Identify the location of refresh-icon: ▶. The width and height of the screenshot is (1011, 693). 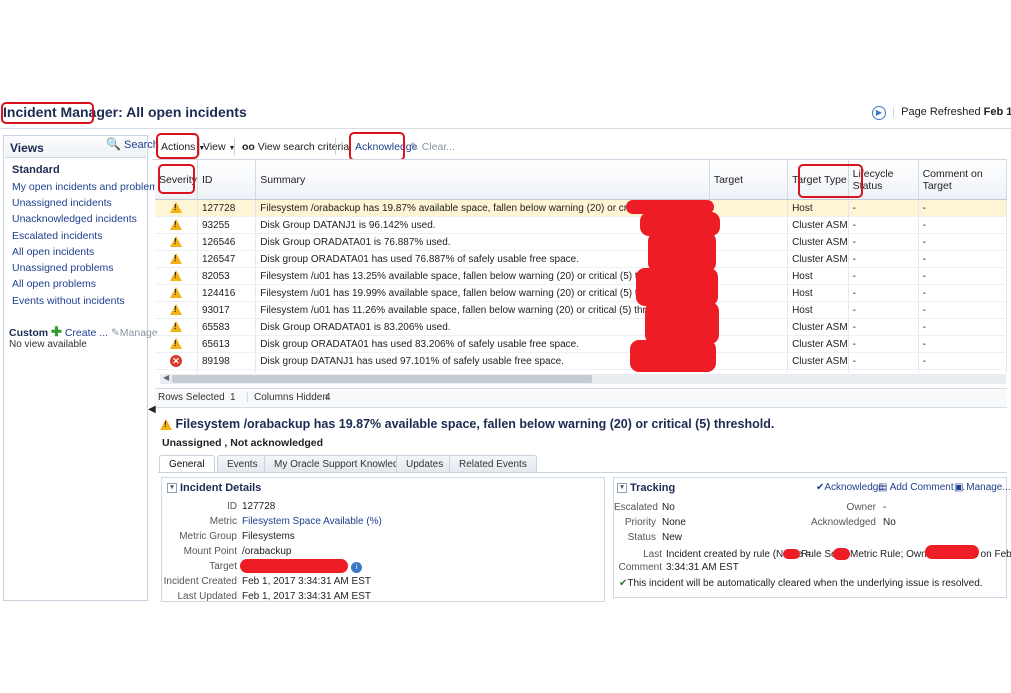
(879, 113).